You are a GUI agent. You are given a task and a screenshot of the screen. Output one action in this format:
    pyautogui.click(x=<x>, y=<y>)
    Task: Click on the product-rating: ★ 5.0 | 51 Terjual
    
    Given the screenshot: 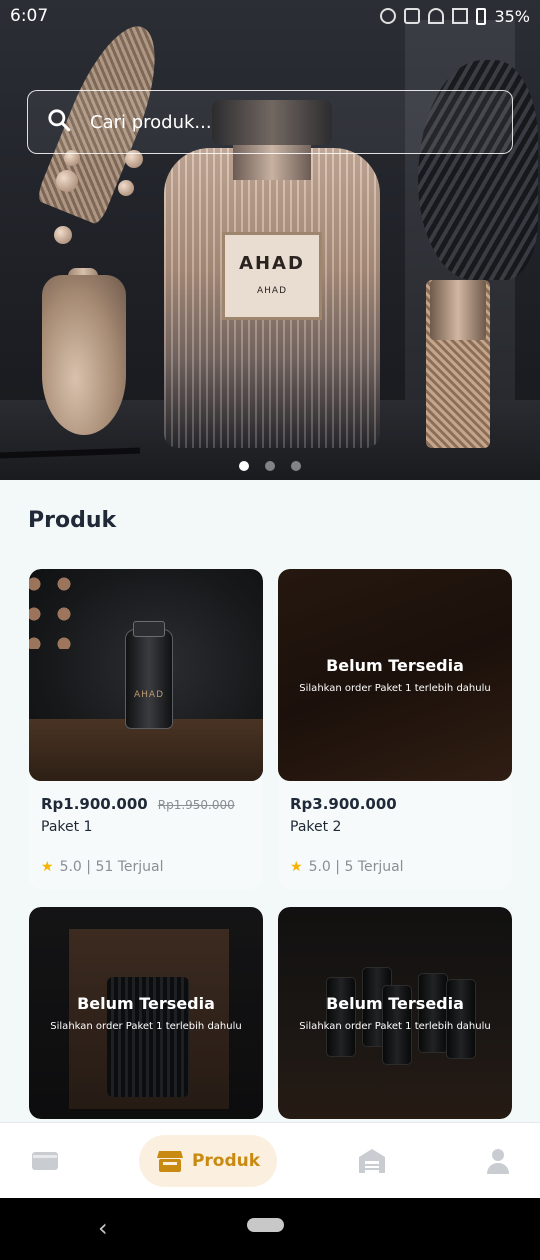 What is the action you would take?
    pyautogui.click(x=146, y=867)
    